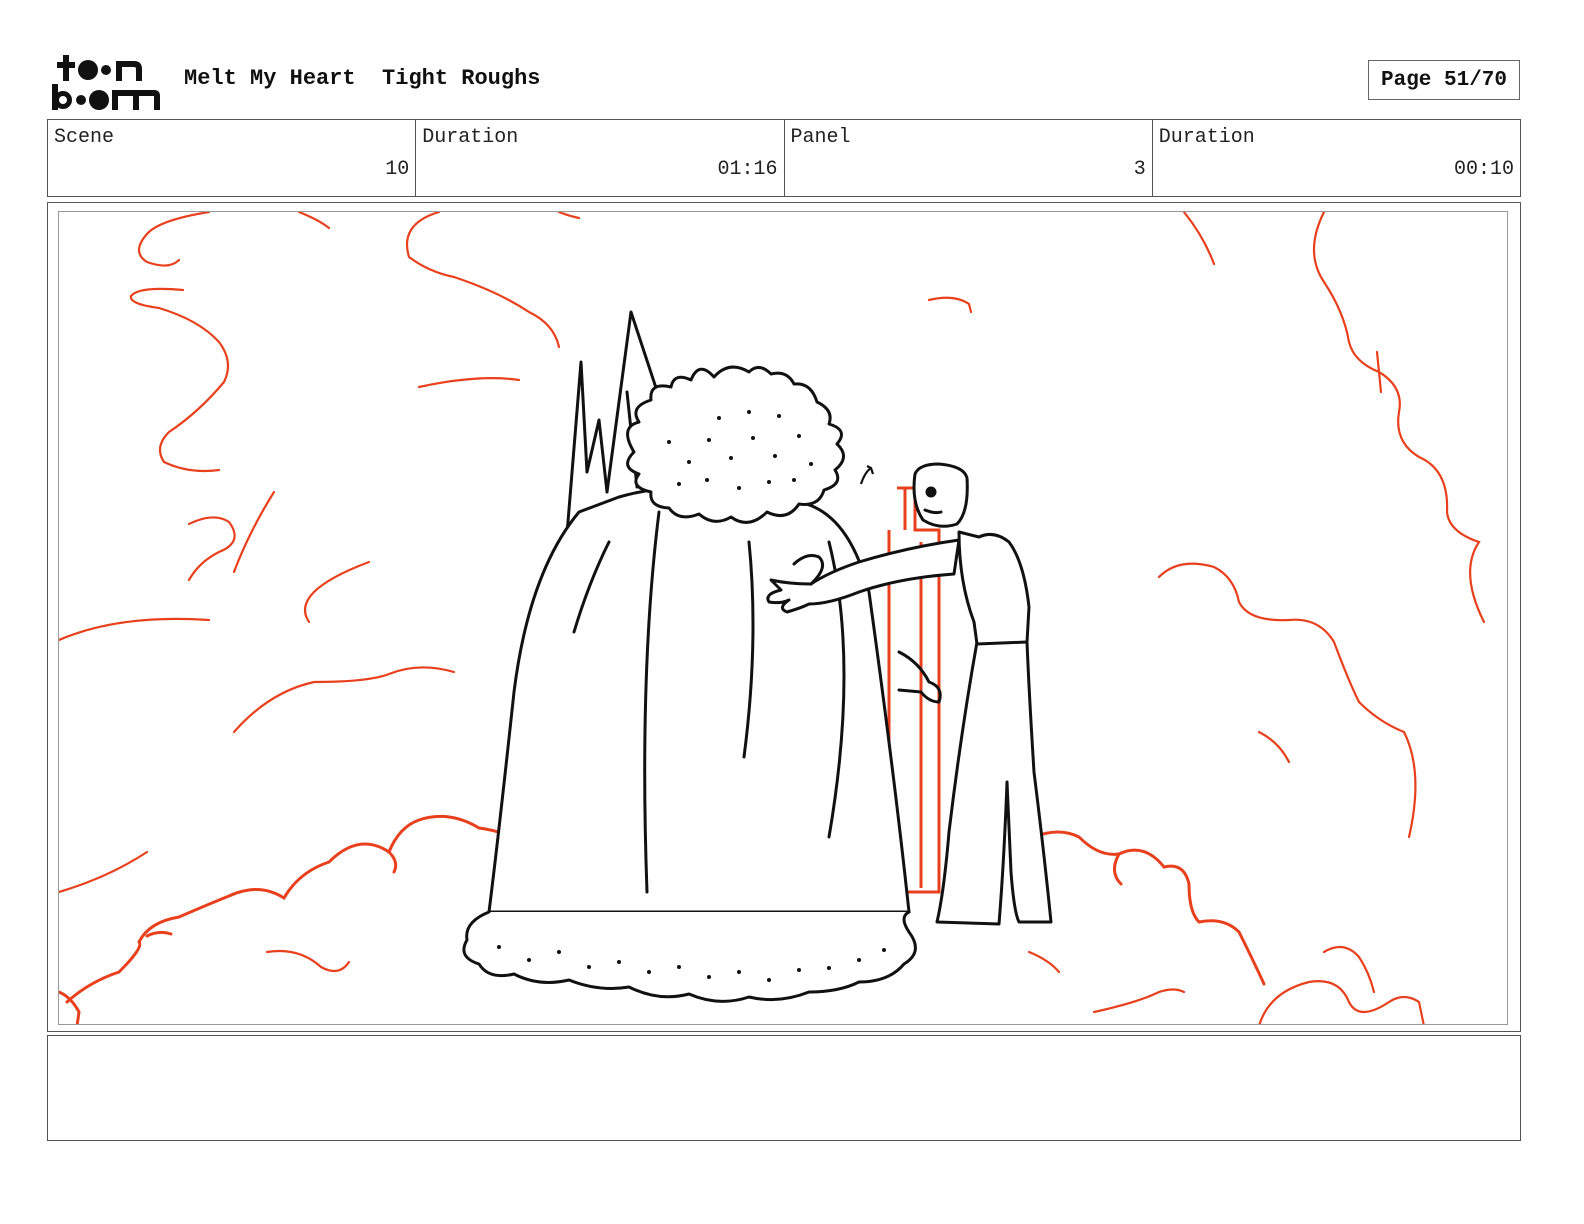  What do you see at coordinates (1336, 158) in the screenshot?
I see `panel-duration-cell: Duration 00:10` at bounding box center [1336, 158].